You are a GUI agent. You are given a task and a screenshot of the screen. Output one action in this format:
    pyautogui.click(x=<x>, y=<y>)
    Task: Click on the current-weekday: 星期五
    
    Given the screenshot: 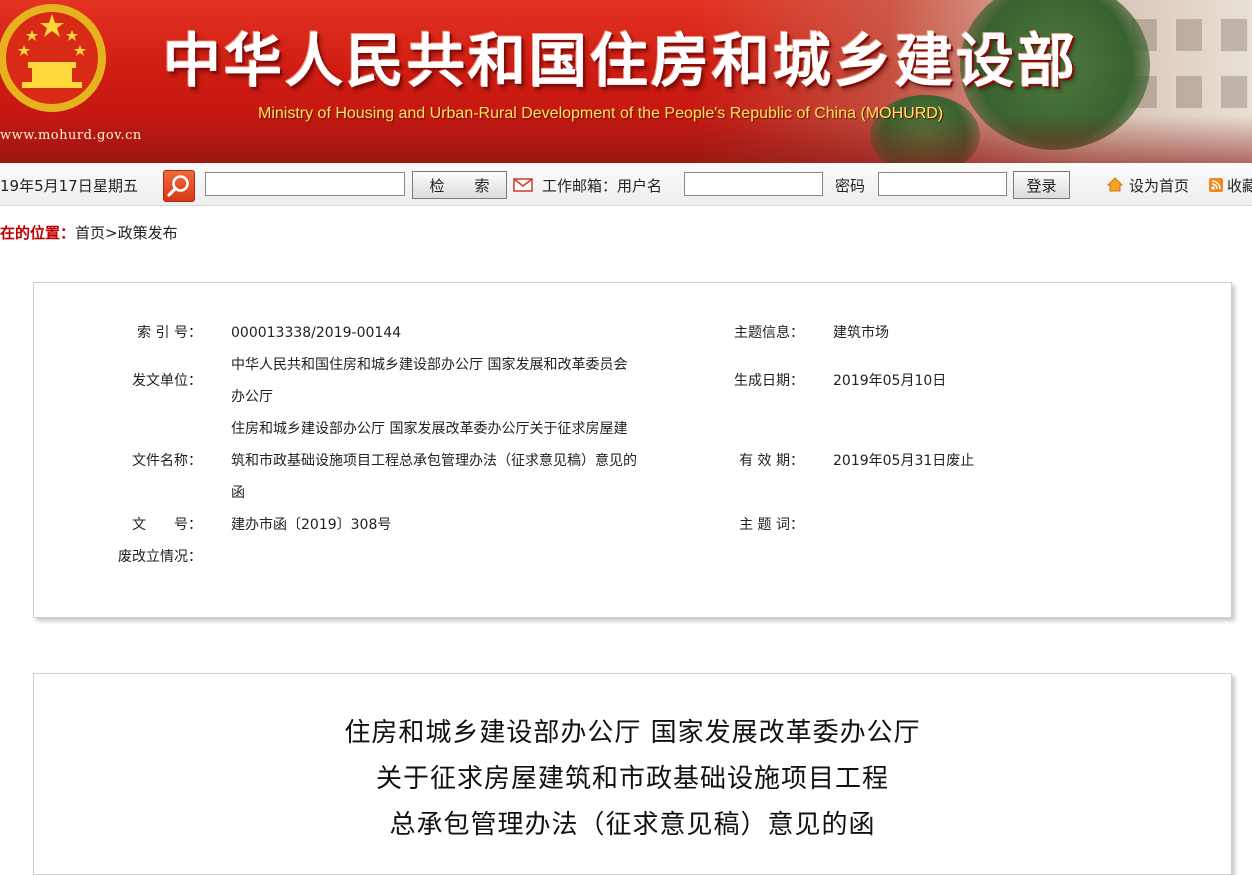 What is the action you would take?
    pyautogui.click(x=116, y=186)
    